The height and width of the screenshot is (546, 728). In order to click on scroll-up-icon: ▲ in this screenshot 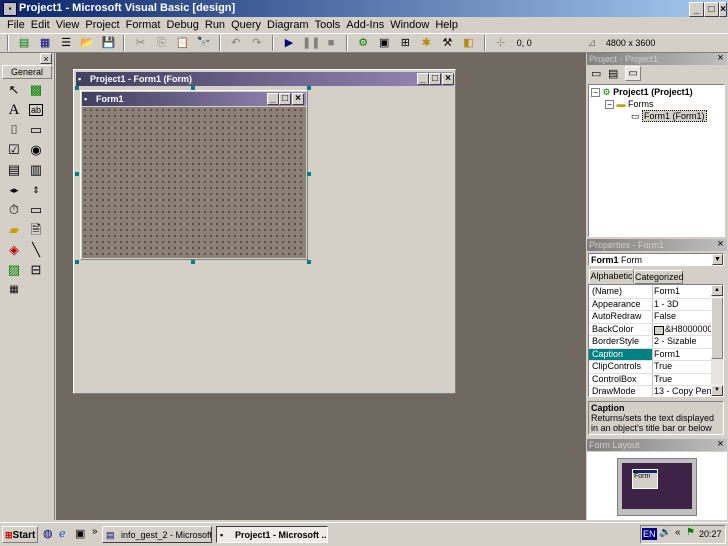, I will do `click(717, 290)`.